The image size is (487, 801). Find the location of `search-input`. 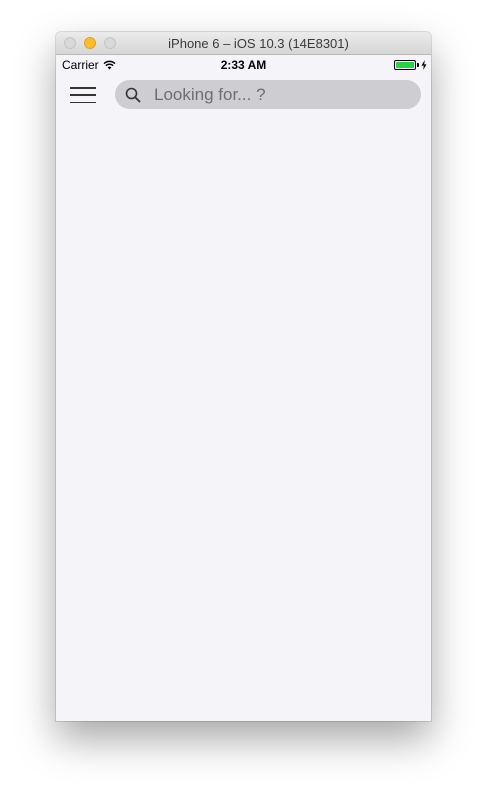

search-input is located at coordinates (274, 94).